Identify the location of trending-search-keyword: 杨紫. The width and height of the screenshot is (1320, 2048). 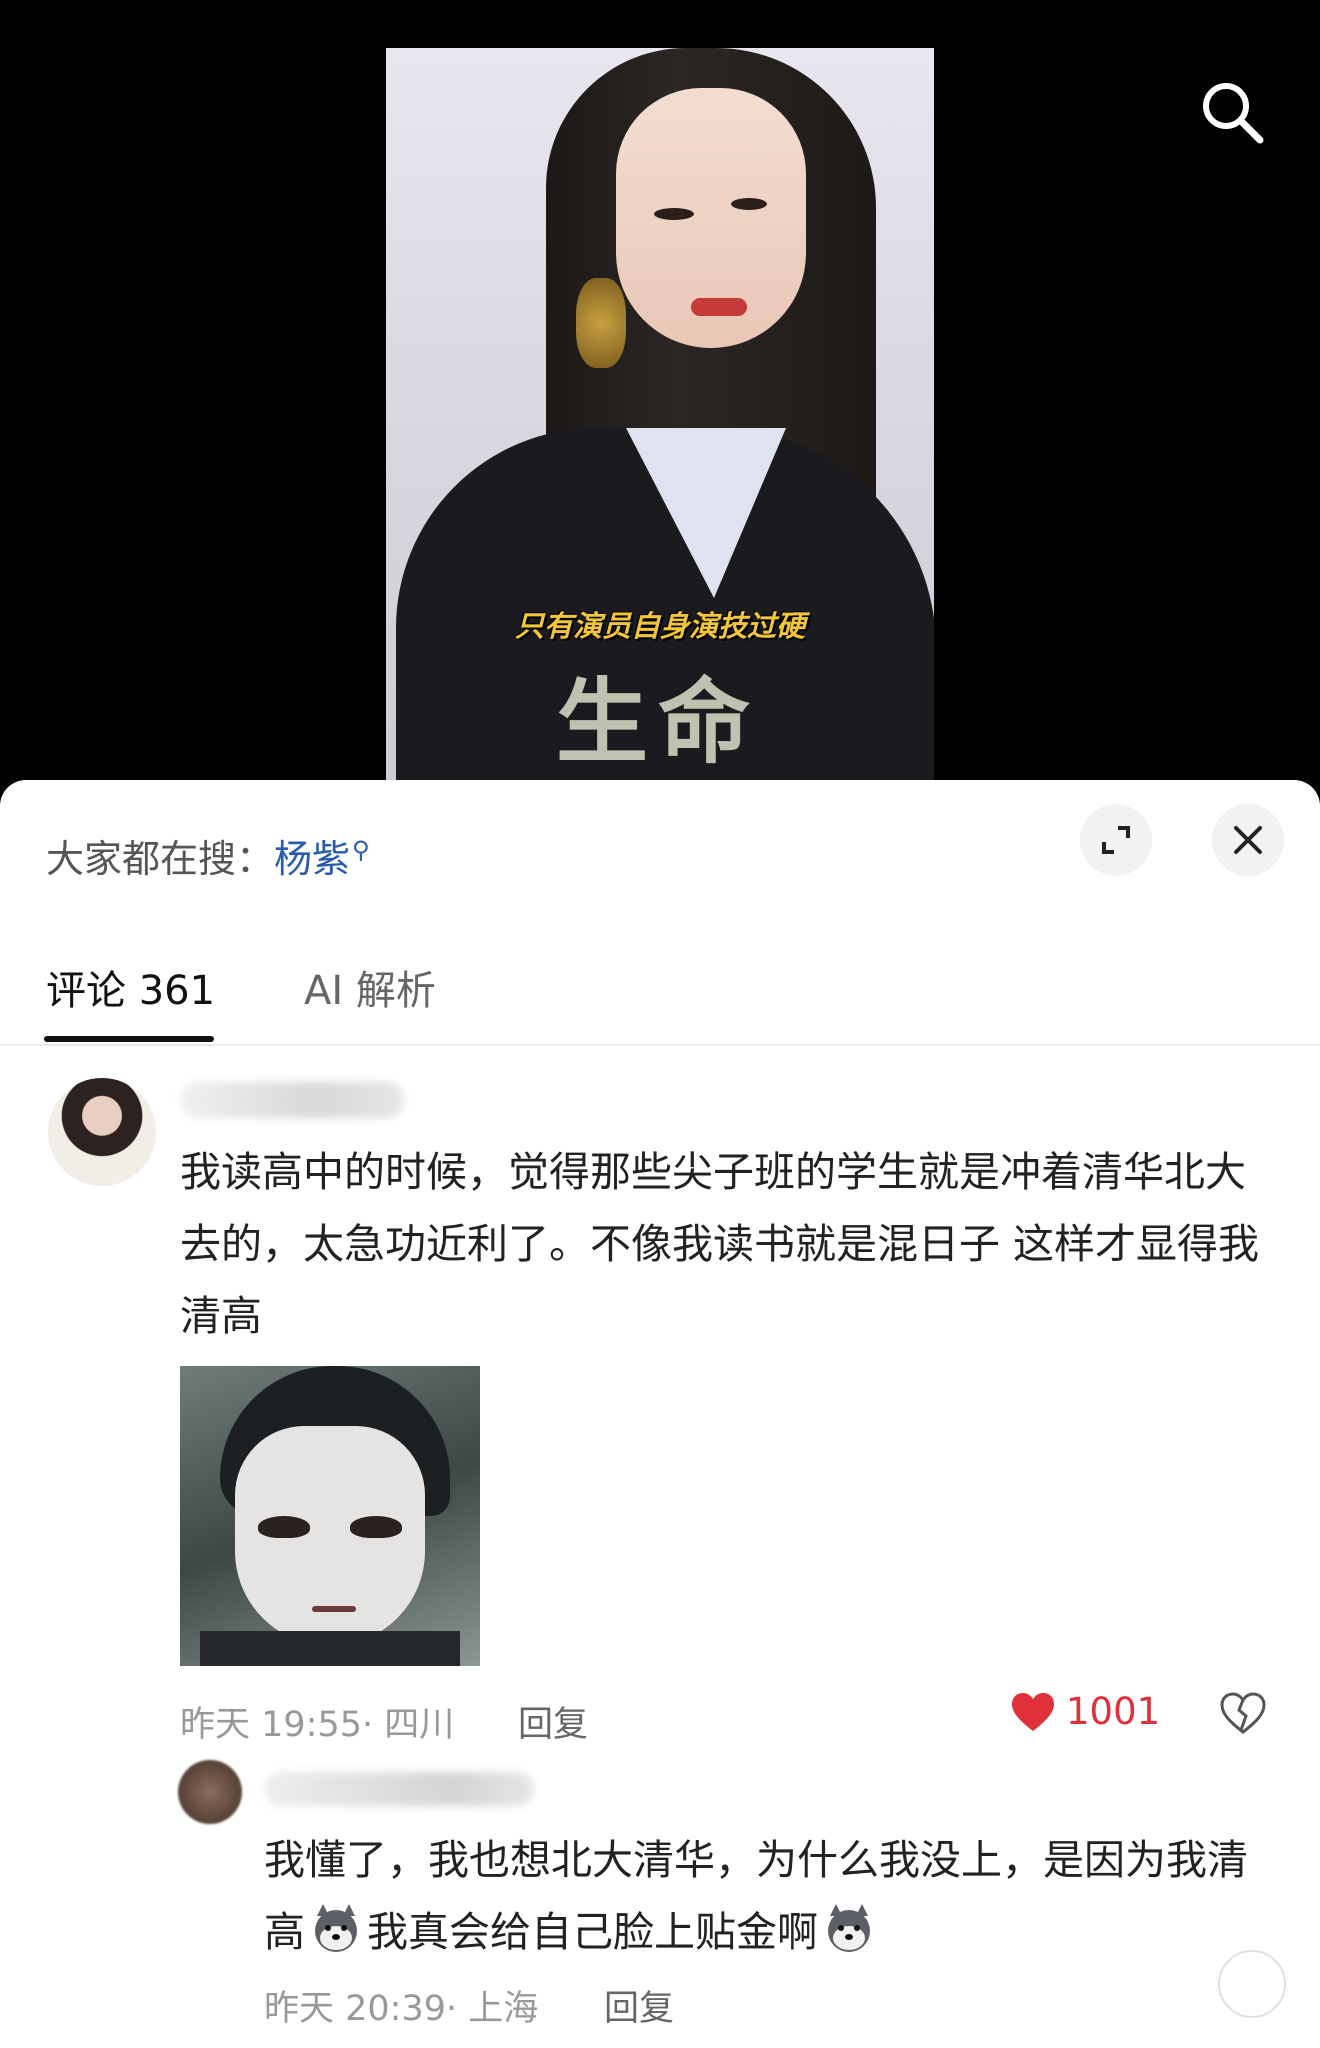
(312, 859).